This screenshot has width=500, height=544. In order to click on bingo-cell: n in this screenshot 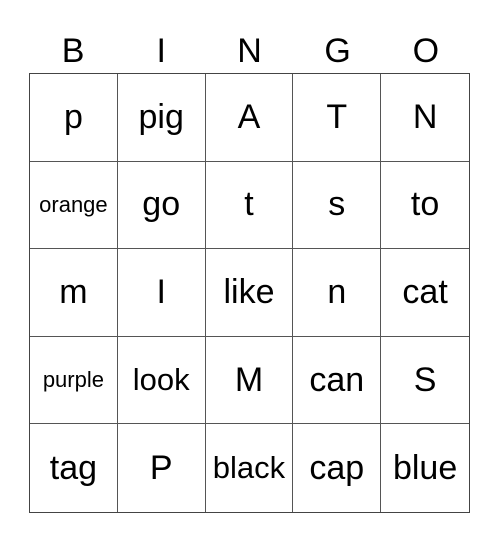, I will do `click(337, 293)`.